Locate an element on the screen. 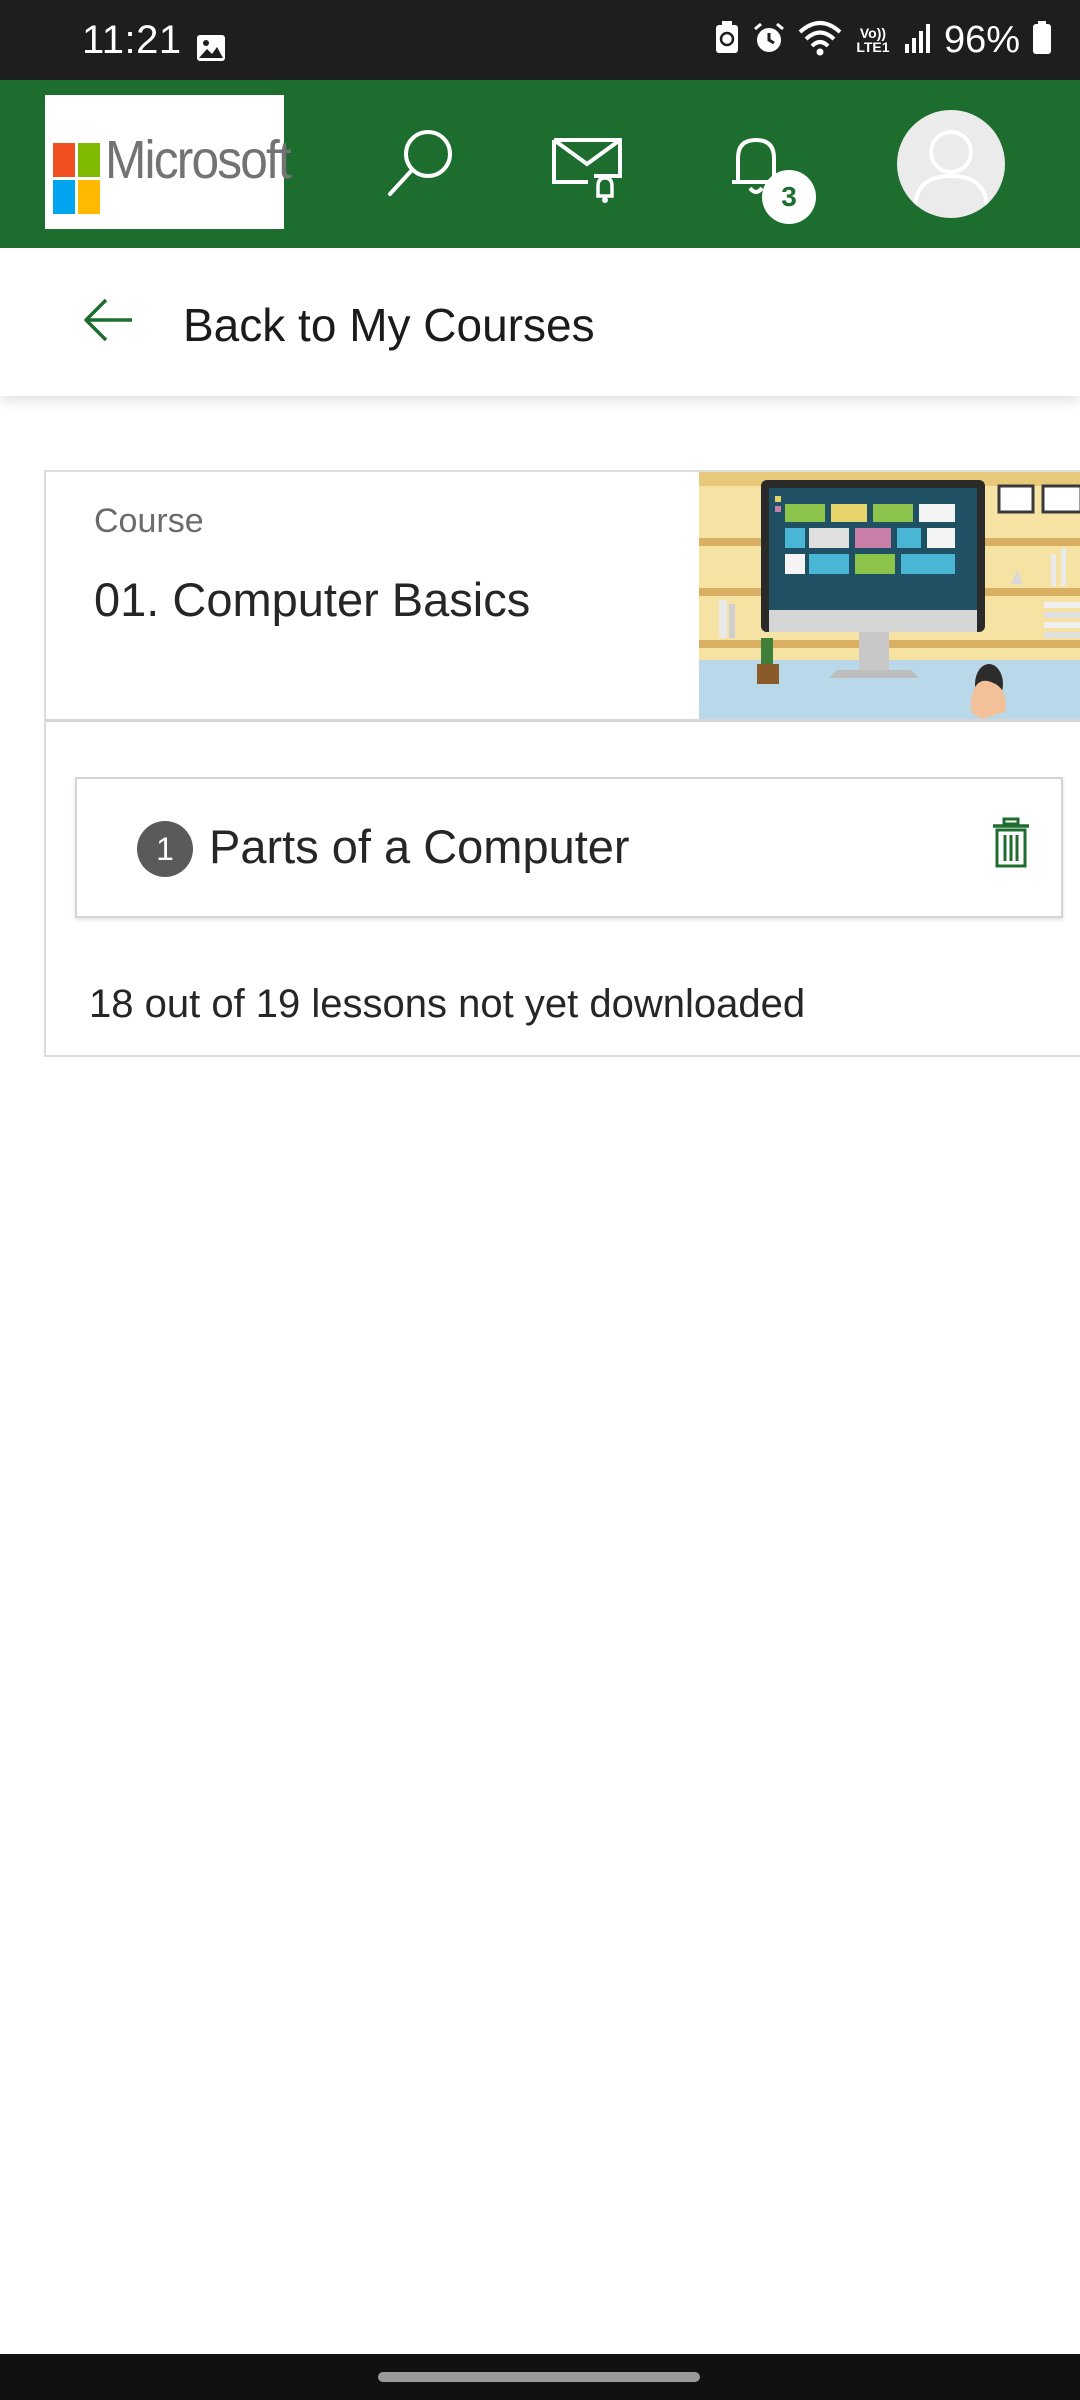 The width and height of the screenshot is (1080, 2400). search-icon is located at coordinates (420, 163).